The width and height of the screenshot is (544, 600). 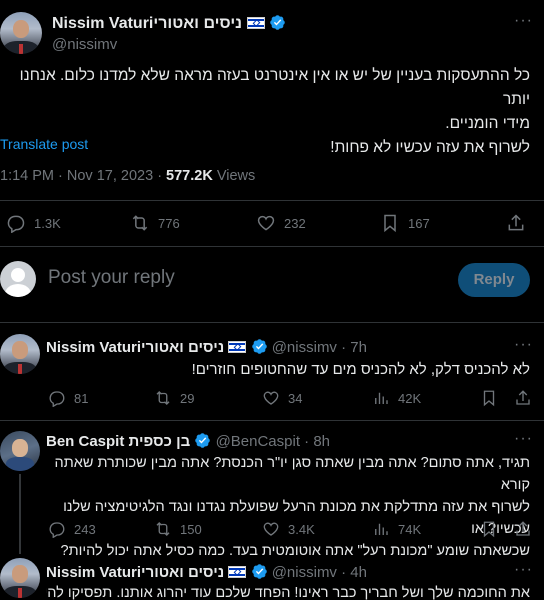 What do you see at coordinates (18, 279) in the screenshot?
I see `user-avatar` at bounding box center [18, 279].